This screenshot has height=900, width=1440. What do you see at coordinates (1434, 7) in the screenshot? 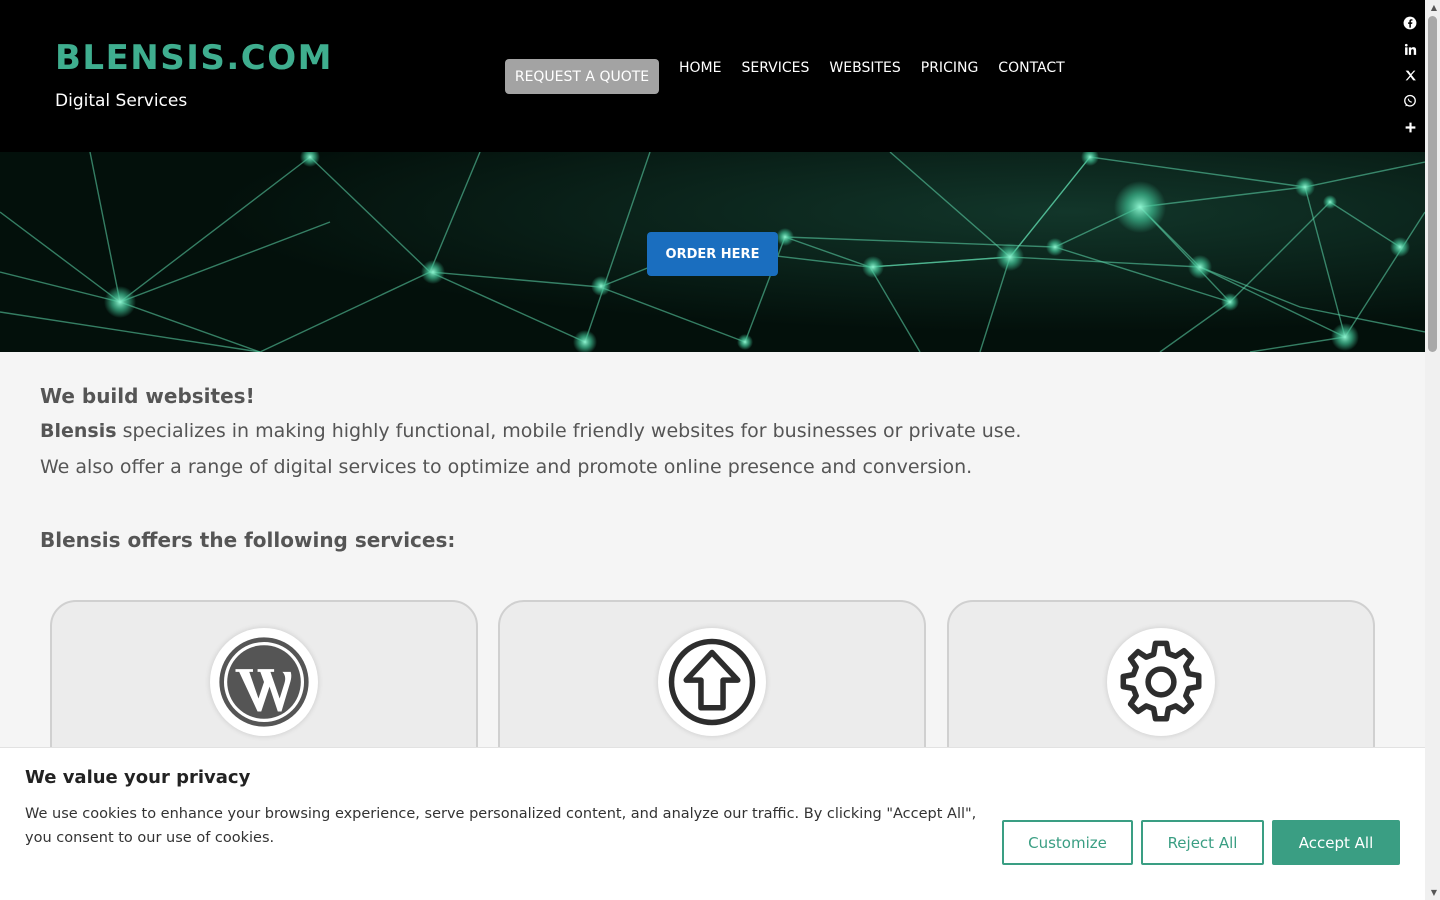
I see `scroll-up-arrow-icon: ▲` at bounding box center [1434, 7].